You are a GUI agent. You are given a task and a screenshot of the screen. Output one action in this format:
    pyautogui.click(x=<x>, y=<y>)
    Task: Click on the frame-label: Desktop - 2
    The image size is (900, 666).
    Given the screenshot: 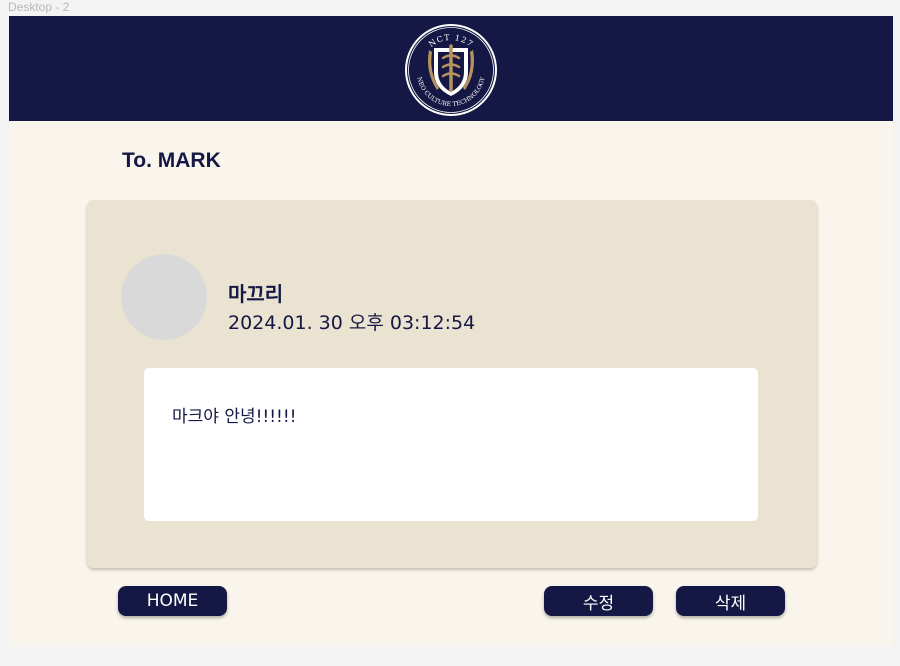 What is the action you would take?
    pyautogui.click(x=39, y=7)
    